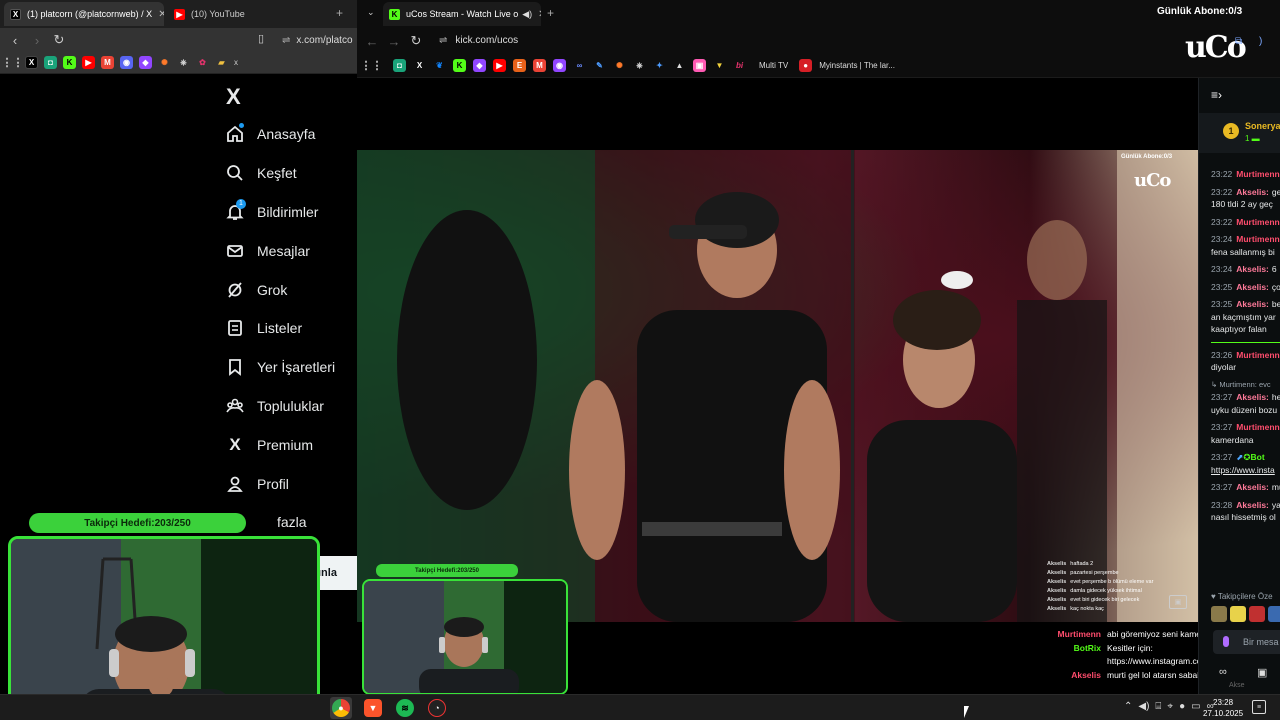 The image size is (1280, 720). I want to click on nav-bookmarks: Yer İşaretleri, so click(280, 367).